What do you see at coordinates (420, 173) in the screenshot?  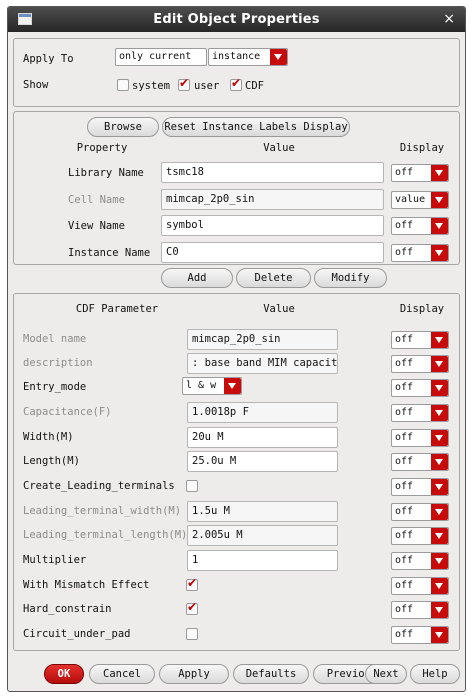 I see `library-name-display-select: off` at bounding box center [420, 173].